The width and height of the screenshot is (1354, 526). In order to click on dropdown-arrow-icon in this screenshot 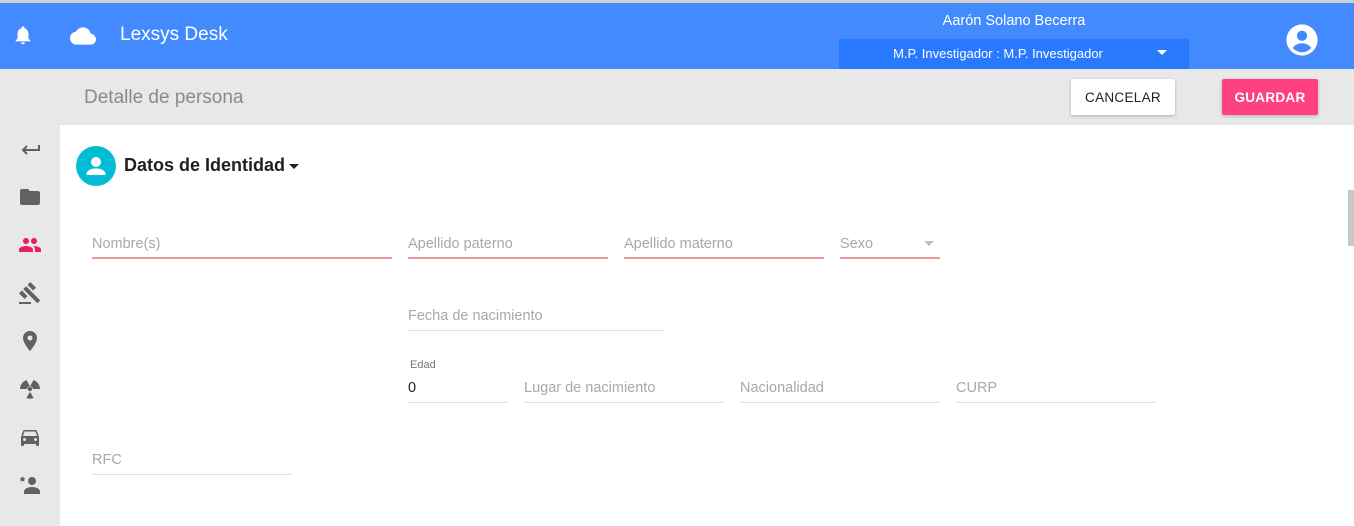, I will do `click(929, 243)`.